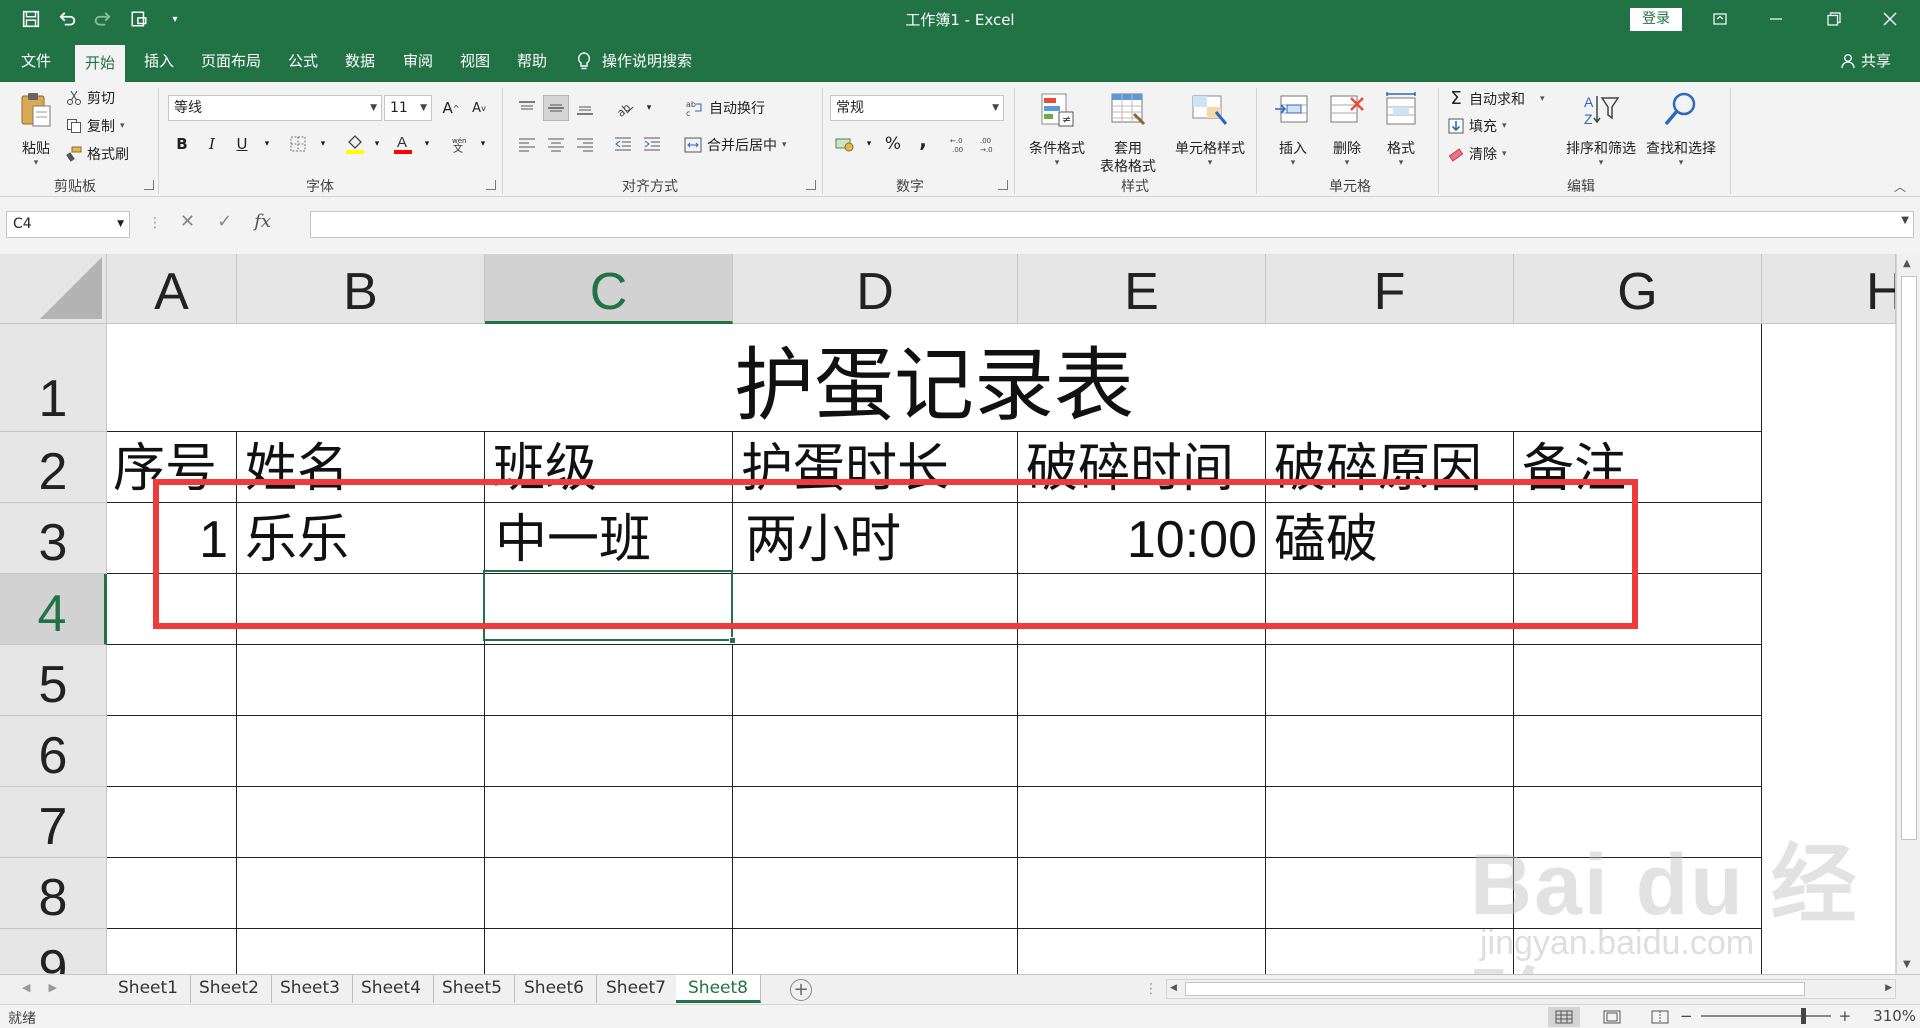  What do you see at coordinates (224, 221) in the screenshot?
I see `enter-icon: ✓` at bounding box center [224, 221].